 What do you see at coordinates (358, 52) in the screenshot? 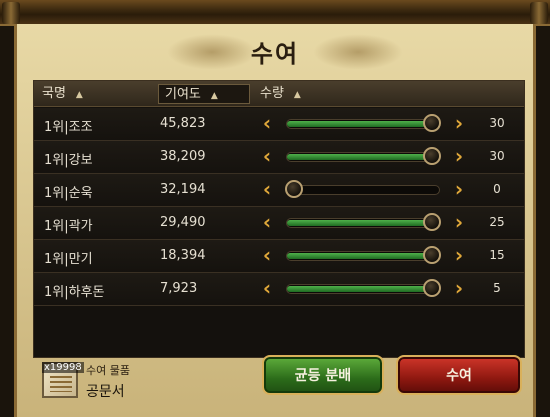
I see `dragon-ornament-right-icon` at bounding box center [358, 52].